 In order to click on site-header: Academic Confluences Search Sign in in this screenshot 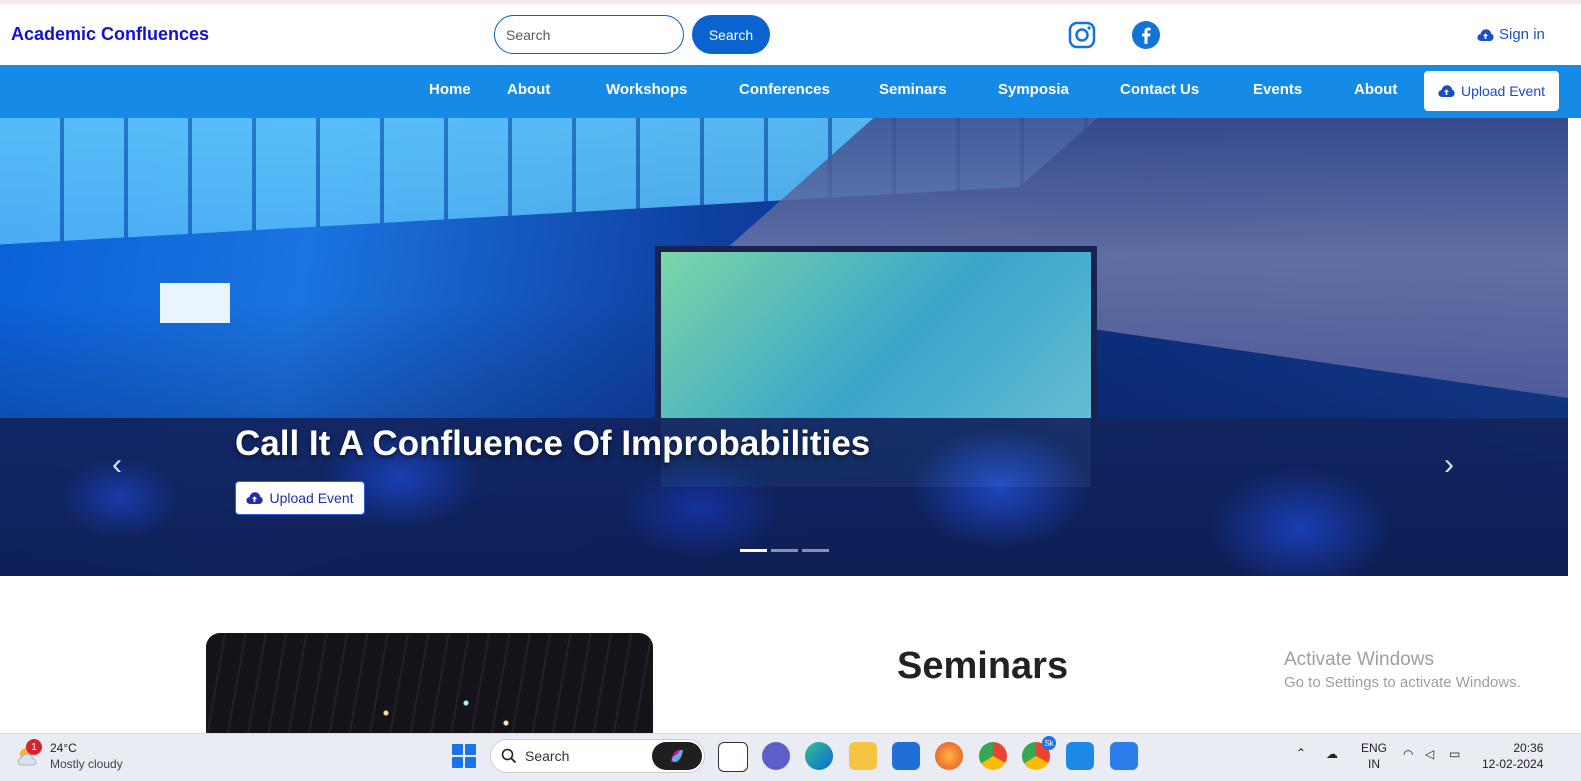, I will do `click(790, 34)`.